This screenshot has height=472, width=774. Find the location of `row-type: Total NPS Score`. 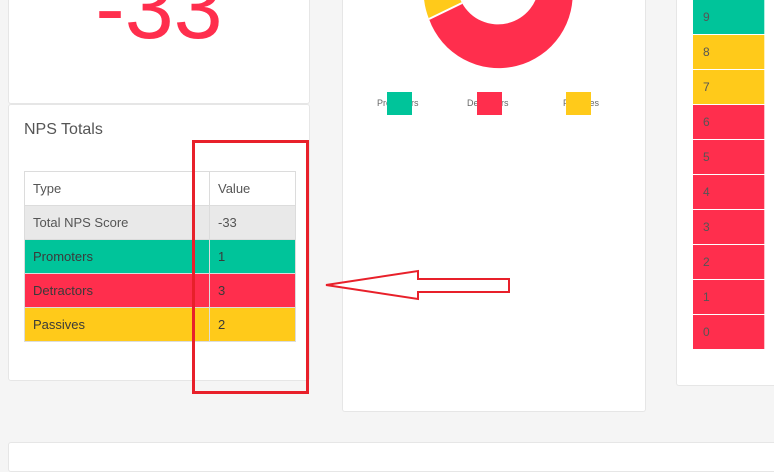

row-type: Total NPS Score is located at coordinates (117, 222).